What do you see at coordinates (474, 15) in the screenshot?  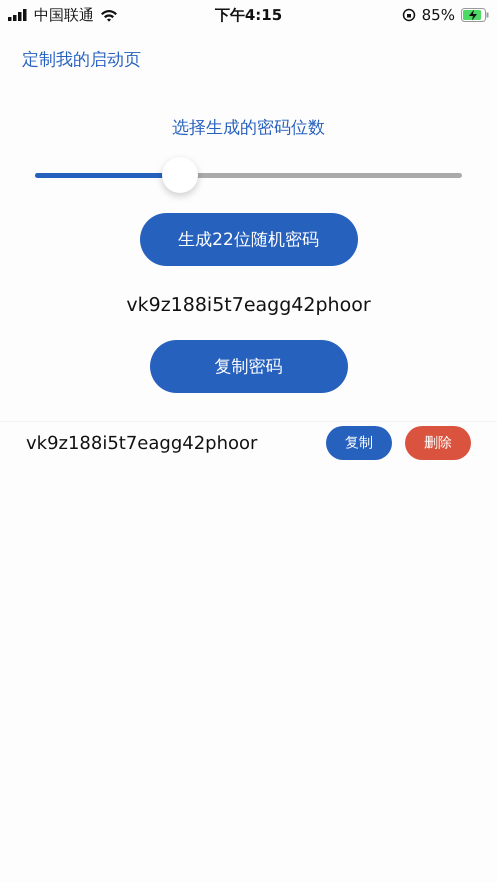 I see `battery-charging-icon` at bounding box center [474, 15].